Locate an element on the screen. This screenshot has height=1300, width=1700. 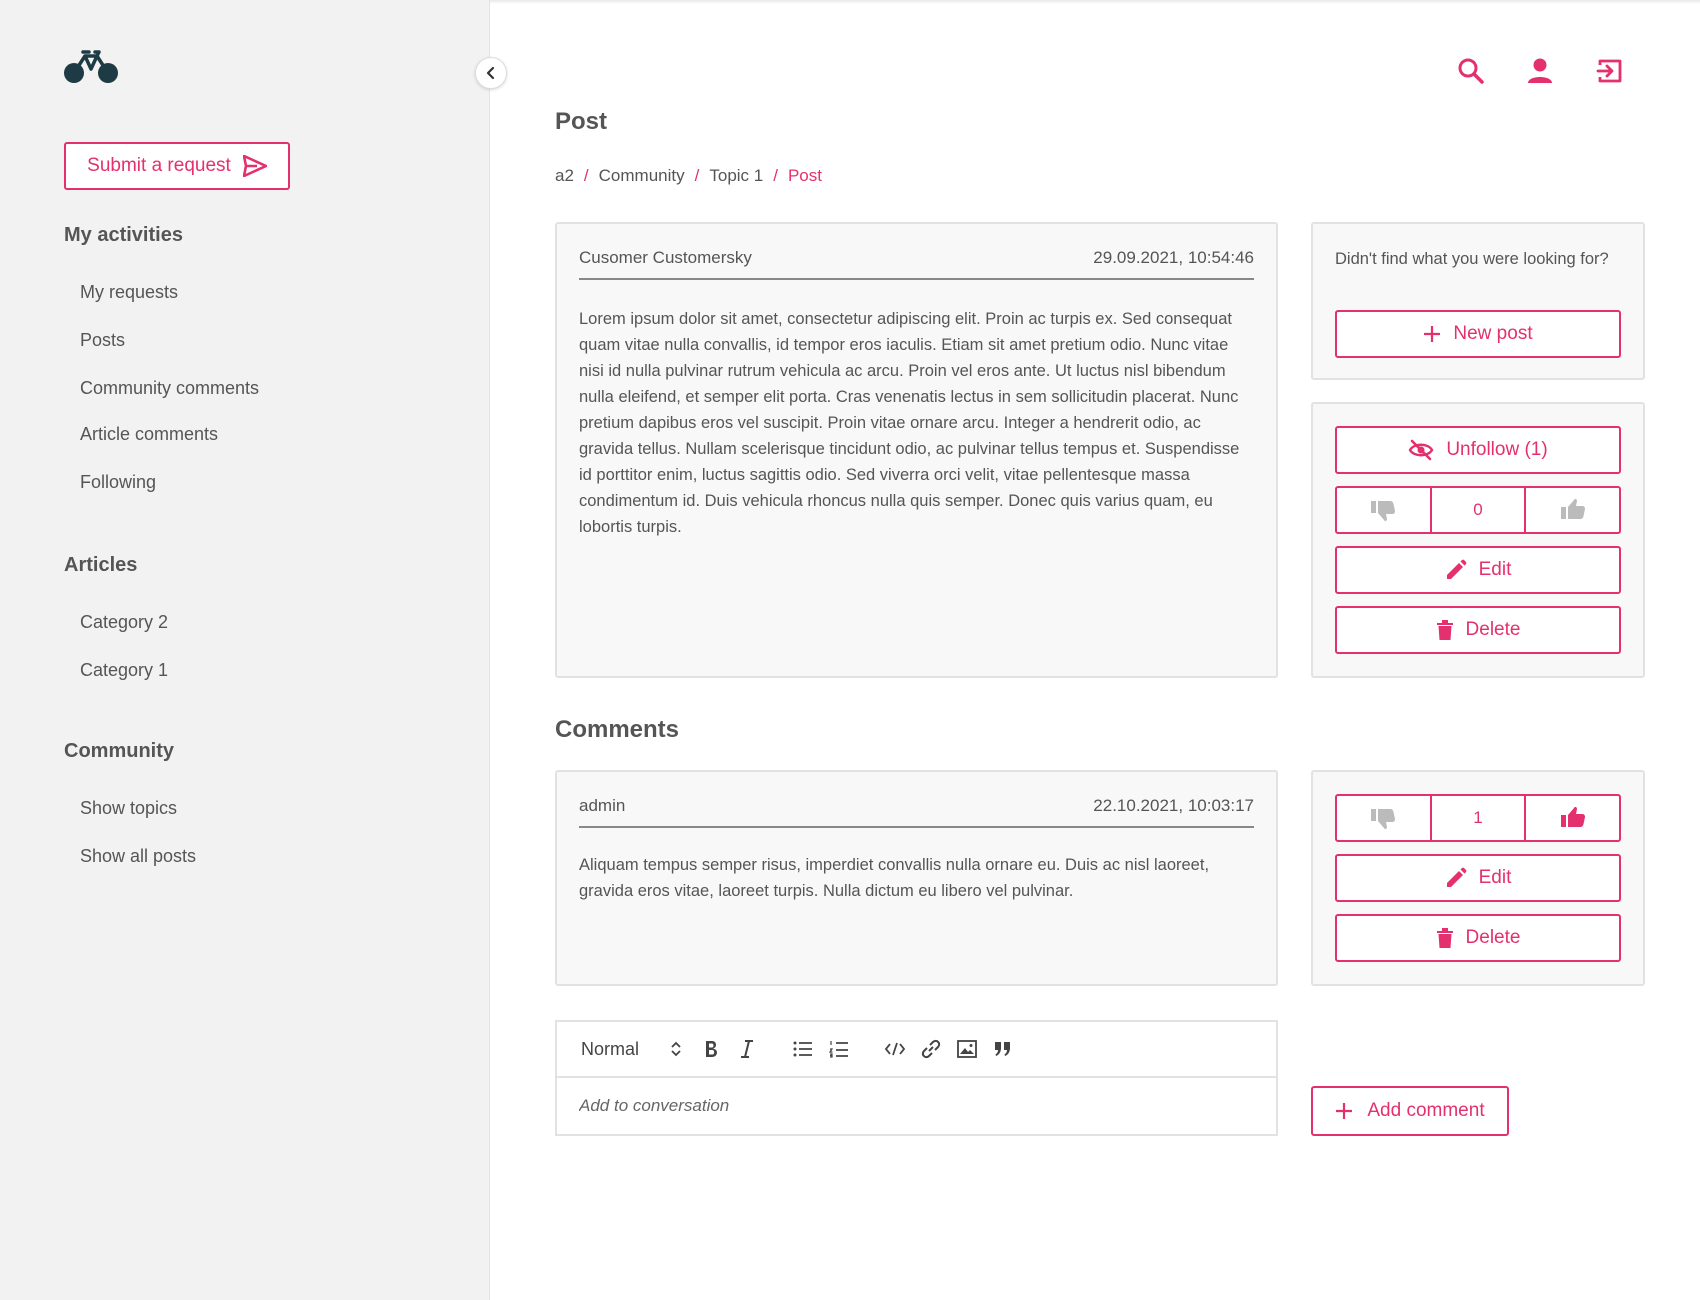
add-comment-label: Add comment is located at coordinates (1426, 1110).